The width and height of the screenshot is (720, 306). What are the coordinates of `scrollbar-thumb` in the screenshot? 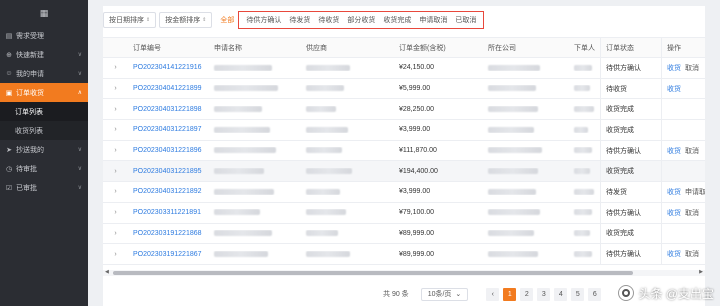 It's located at (373, 273).